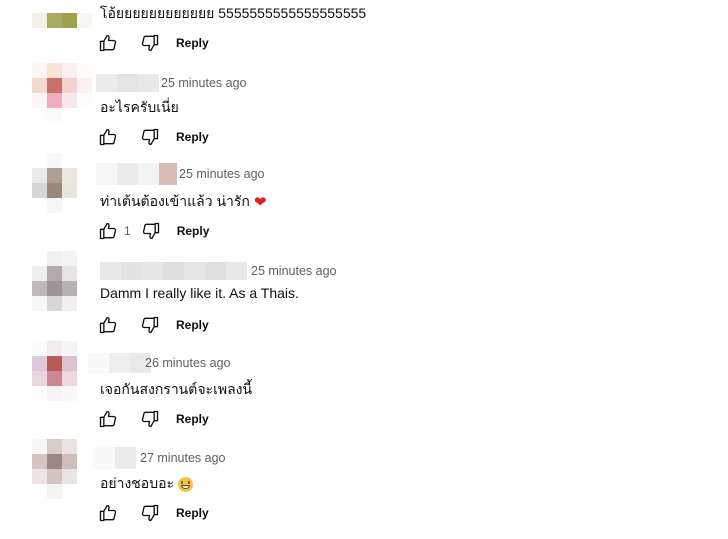 The image size is (728, 539). Describe the element at coordinates (182, 458) in the screenshot. I see `comment-timestamp: 27 minutes ago` at that location.